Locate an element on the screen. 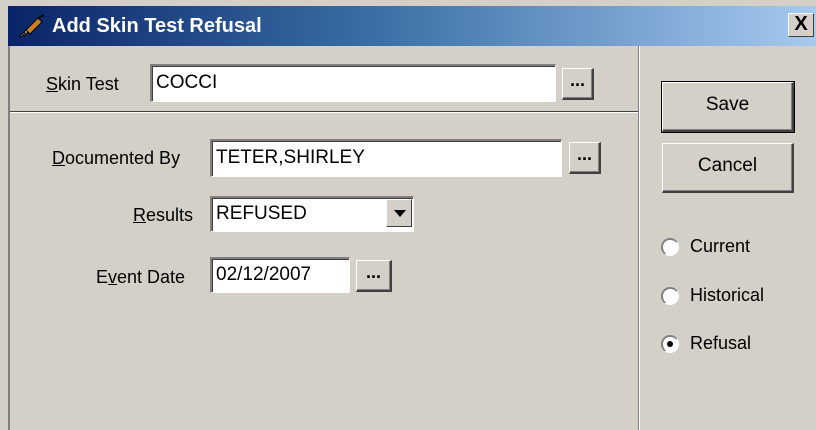 This screenshot has width=816, height=430. skin-test-label: Skin Test is located at coordinates (82, 84).